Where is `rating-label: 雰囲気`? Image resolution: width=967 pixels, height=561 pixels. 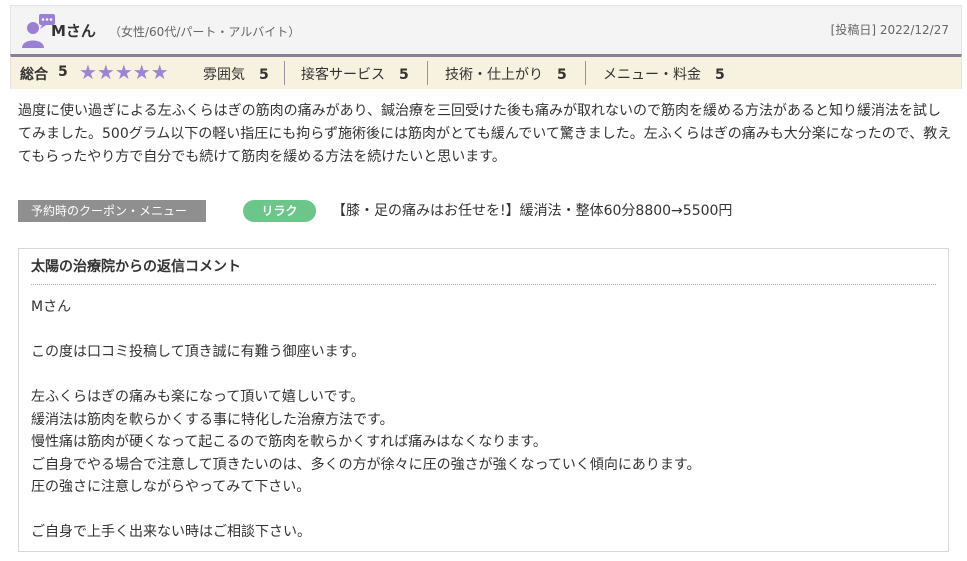
rating-label: 雰囲気 is located at coordinates (224, 75).